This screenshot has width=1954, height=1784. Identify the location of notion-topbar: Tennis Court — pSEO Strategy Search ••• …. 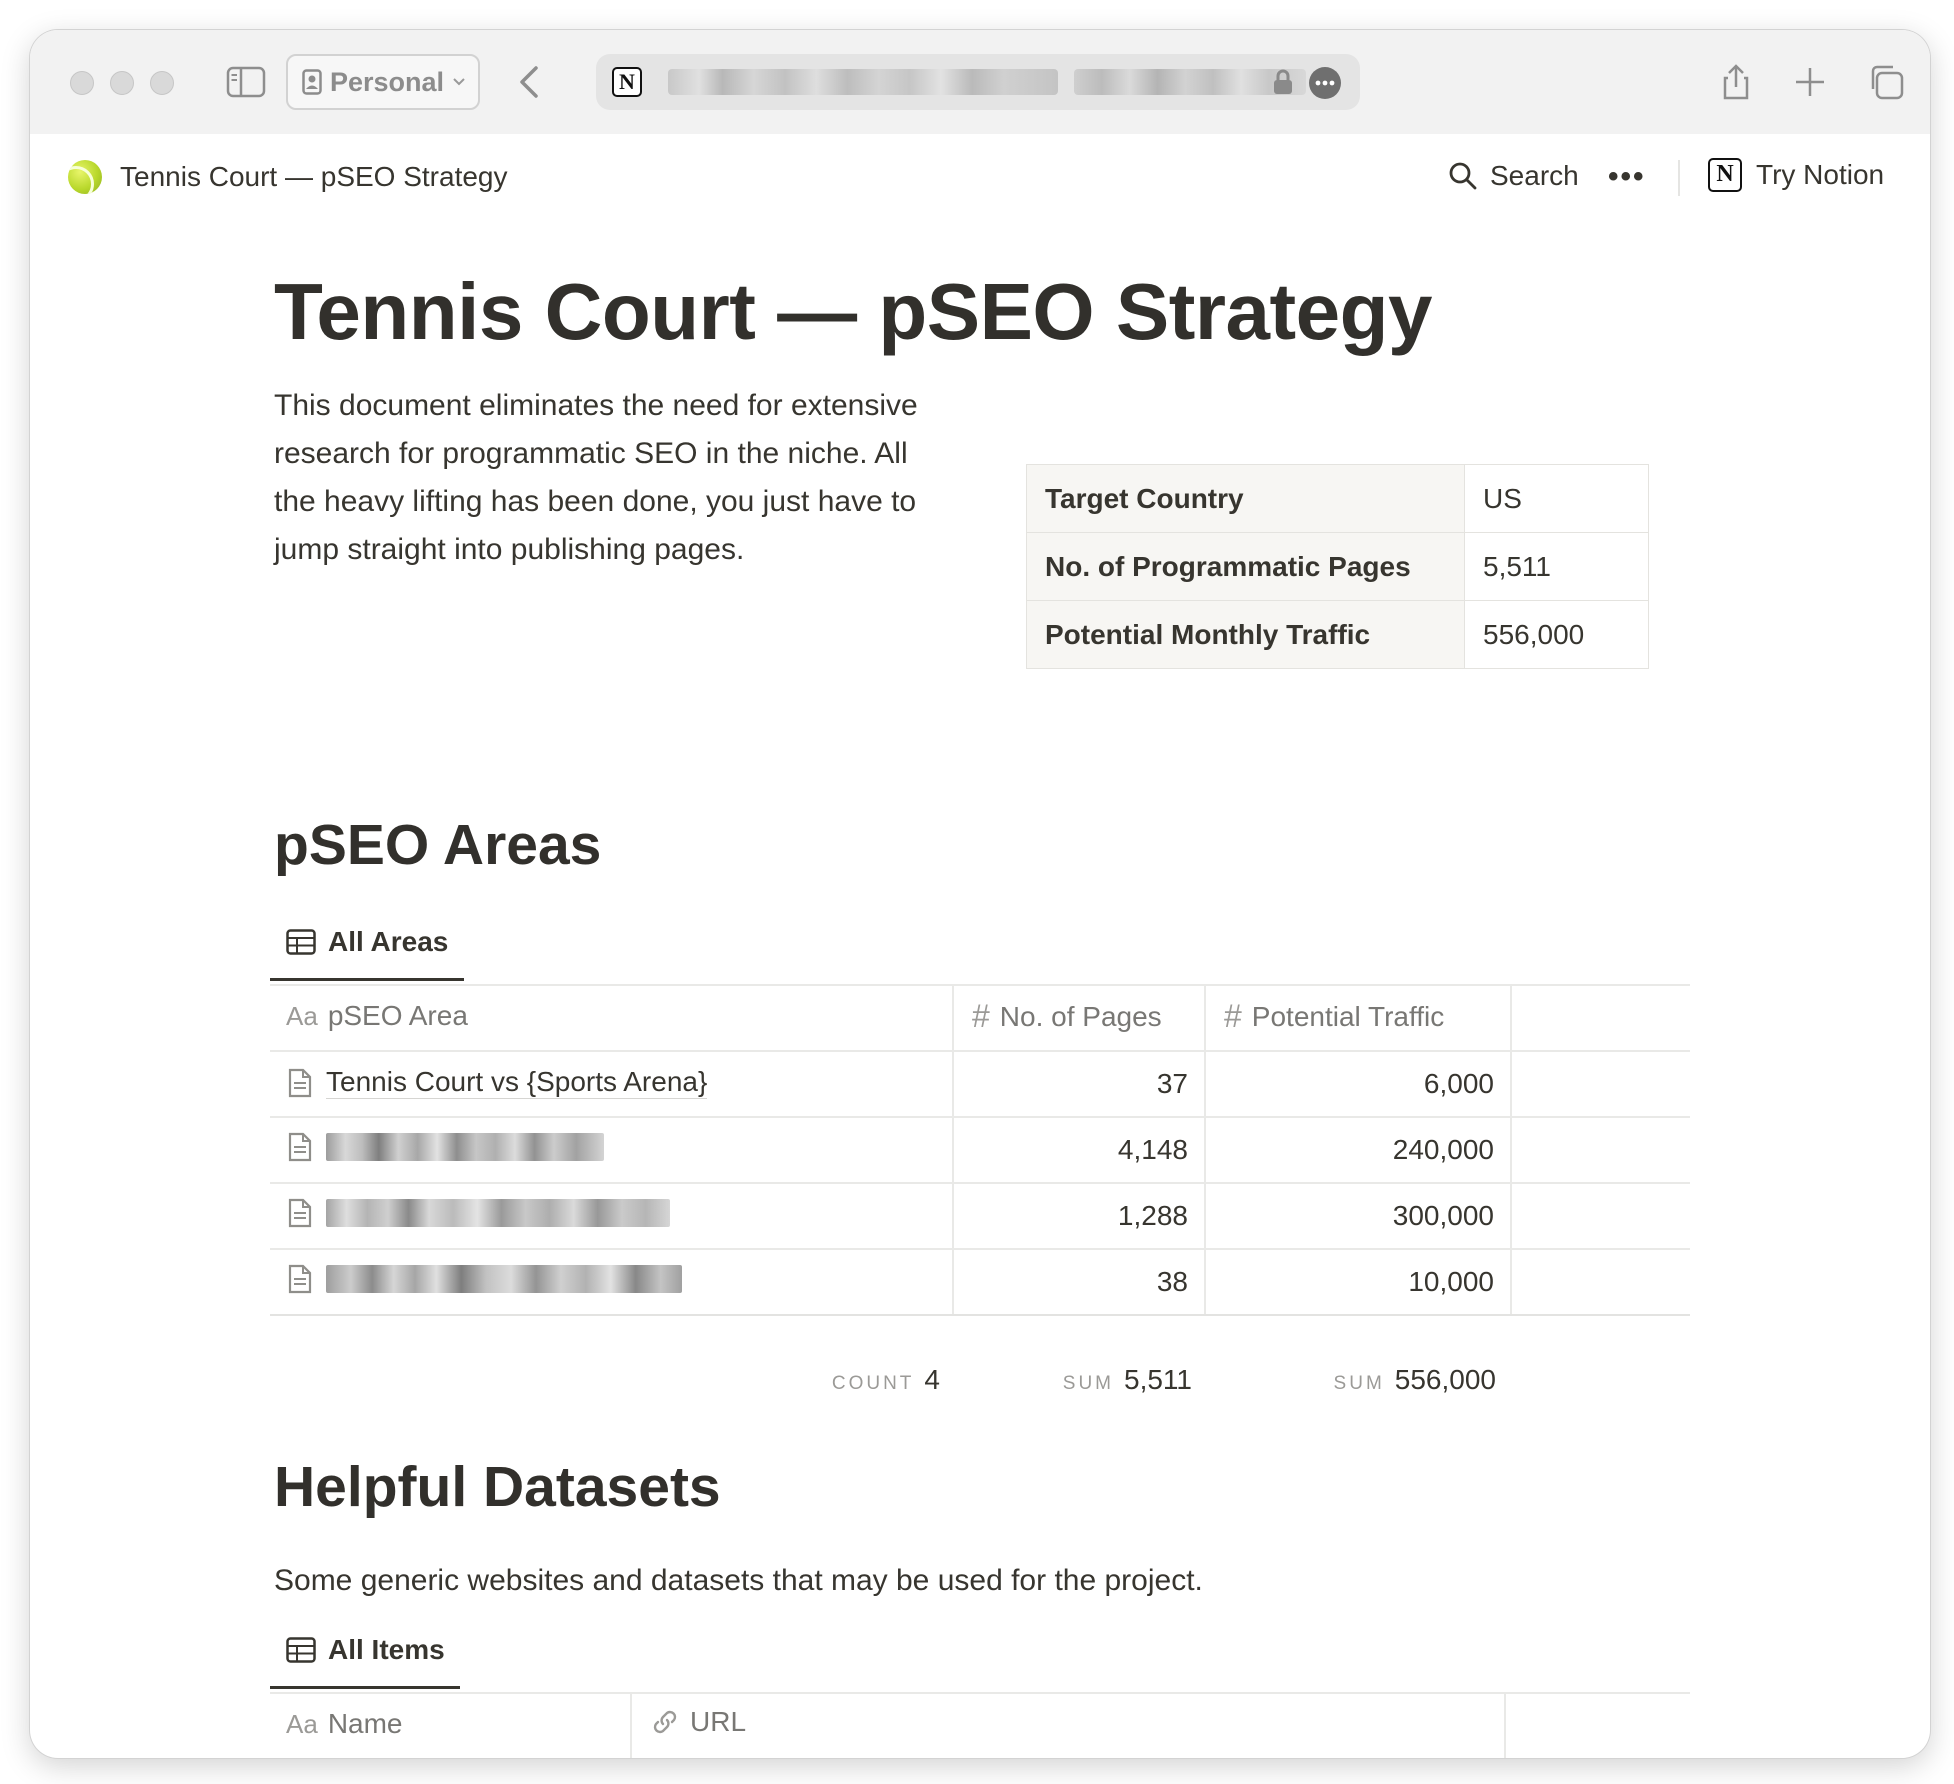
(980, 177).